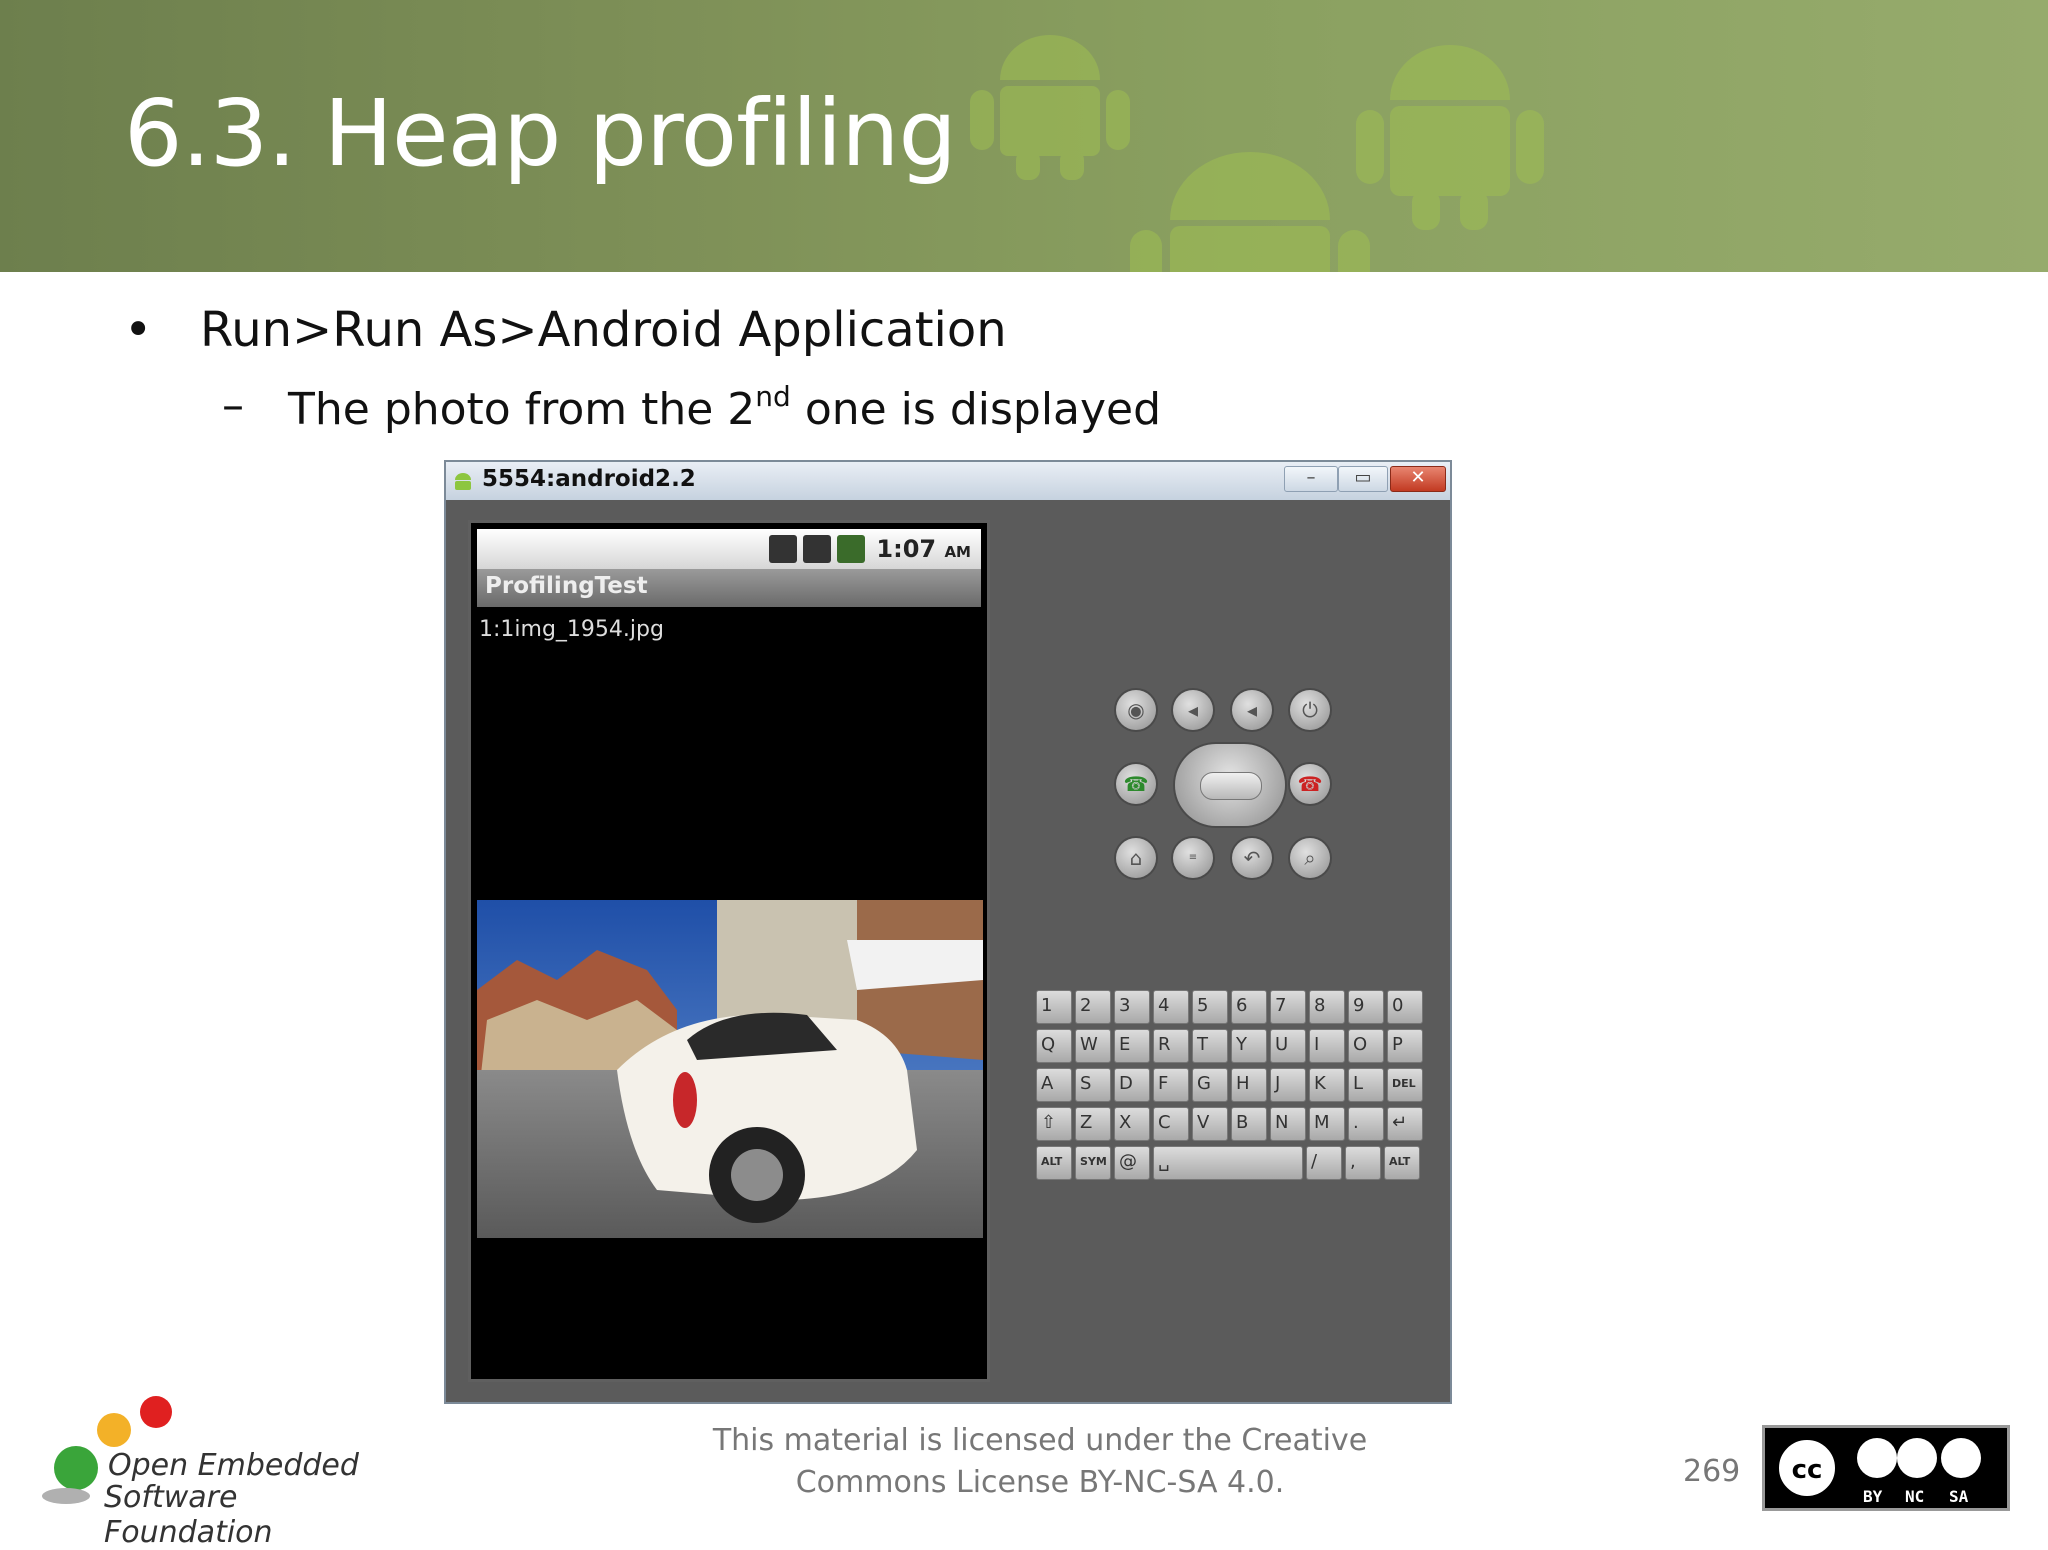  I want to click on keyboard-key: W, so click(1093, 1046).